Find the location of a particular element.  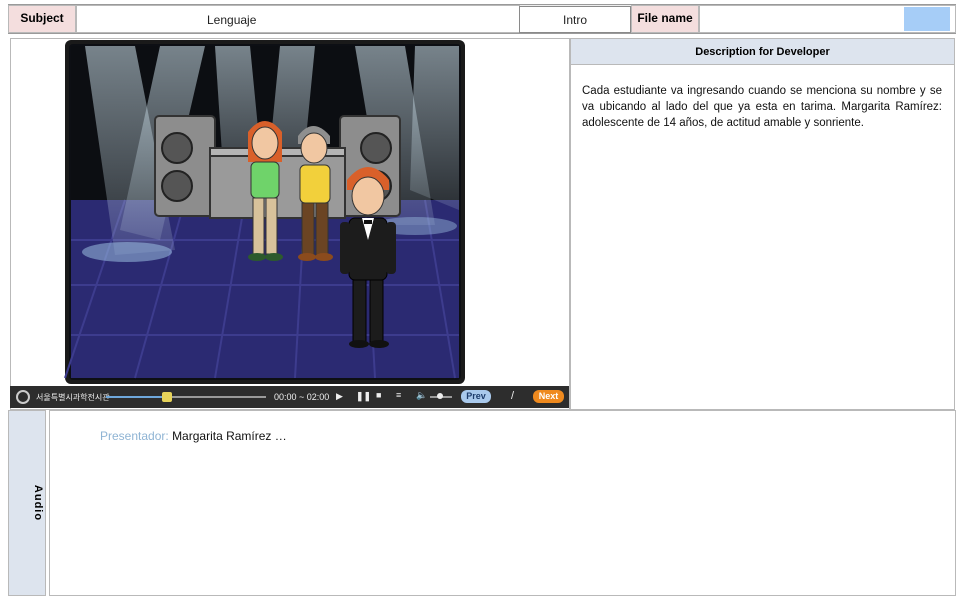

pause-icon: ❚❚ is located at coordinates (363, 396).